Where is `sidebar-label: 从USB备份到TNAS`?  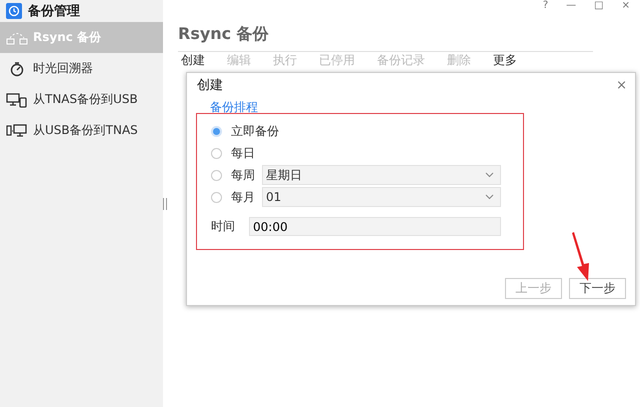
sidebar-label: 从USB备份到TNAS is located at coordinates (85, 130).